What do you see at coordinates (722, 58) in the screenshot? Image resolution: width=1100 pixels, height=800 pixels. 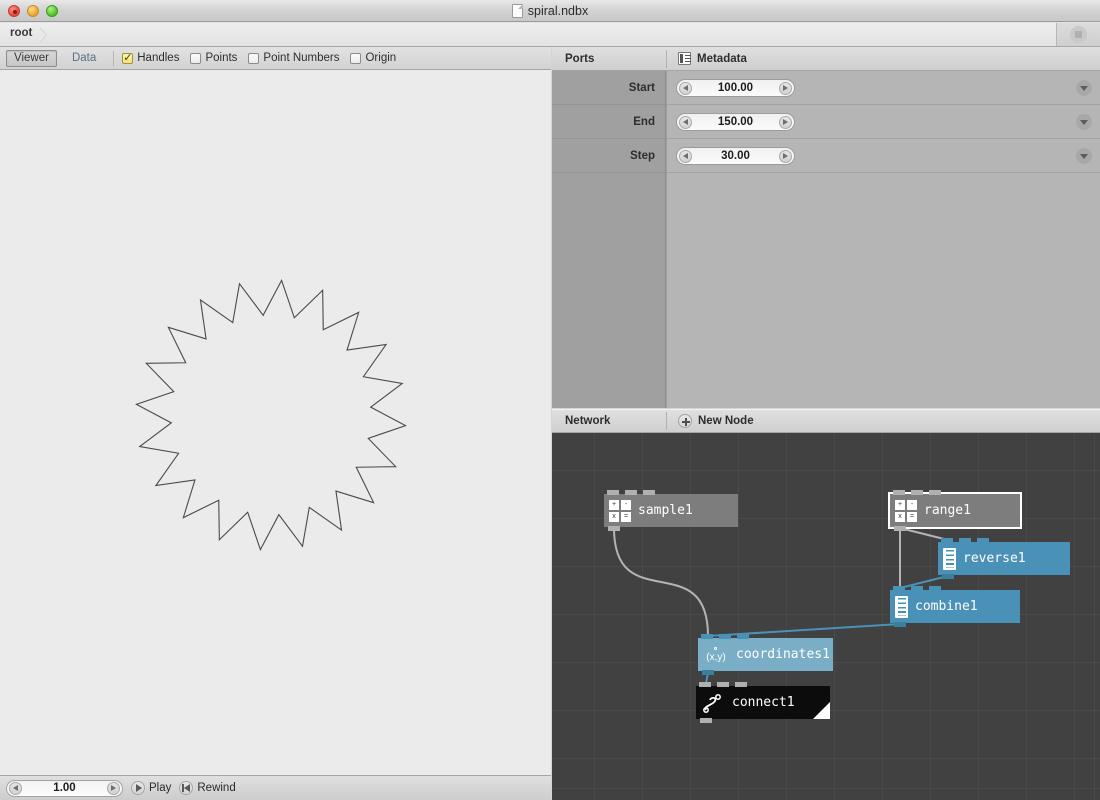 I see `metadata-label: Metadata` at bounding box center [722, 58].